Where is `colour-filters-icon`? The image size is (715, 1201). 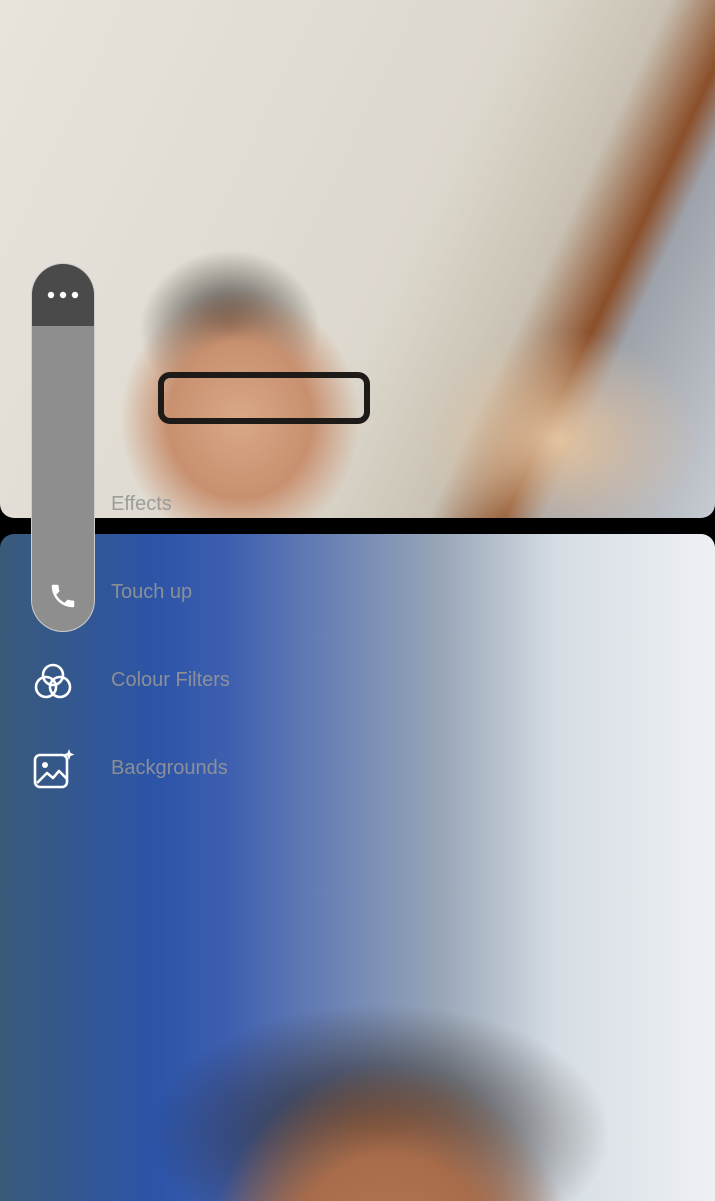 colour-filters-icon is located at coordinates (53, 681).